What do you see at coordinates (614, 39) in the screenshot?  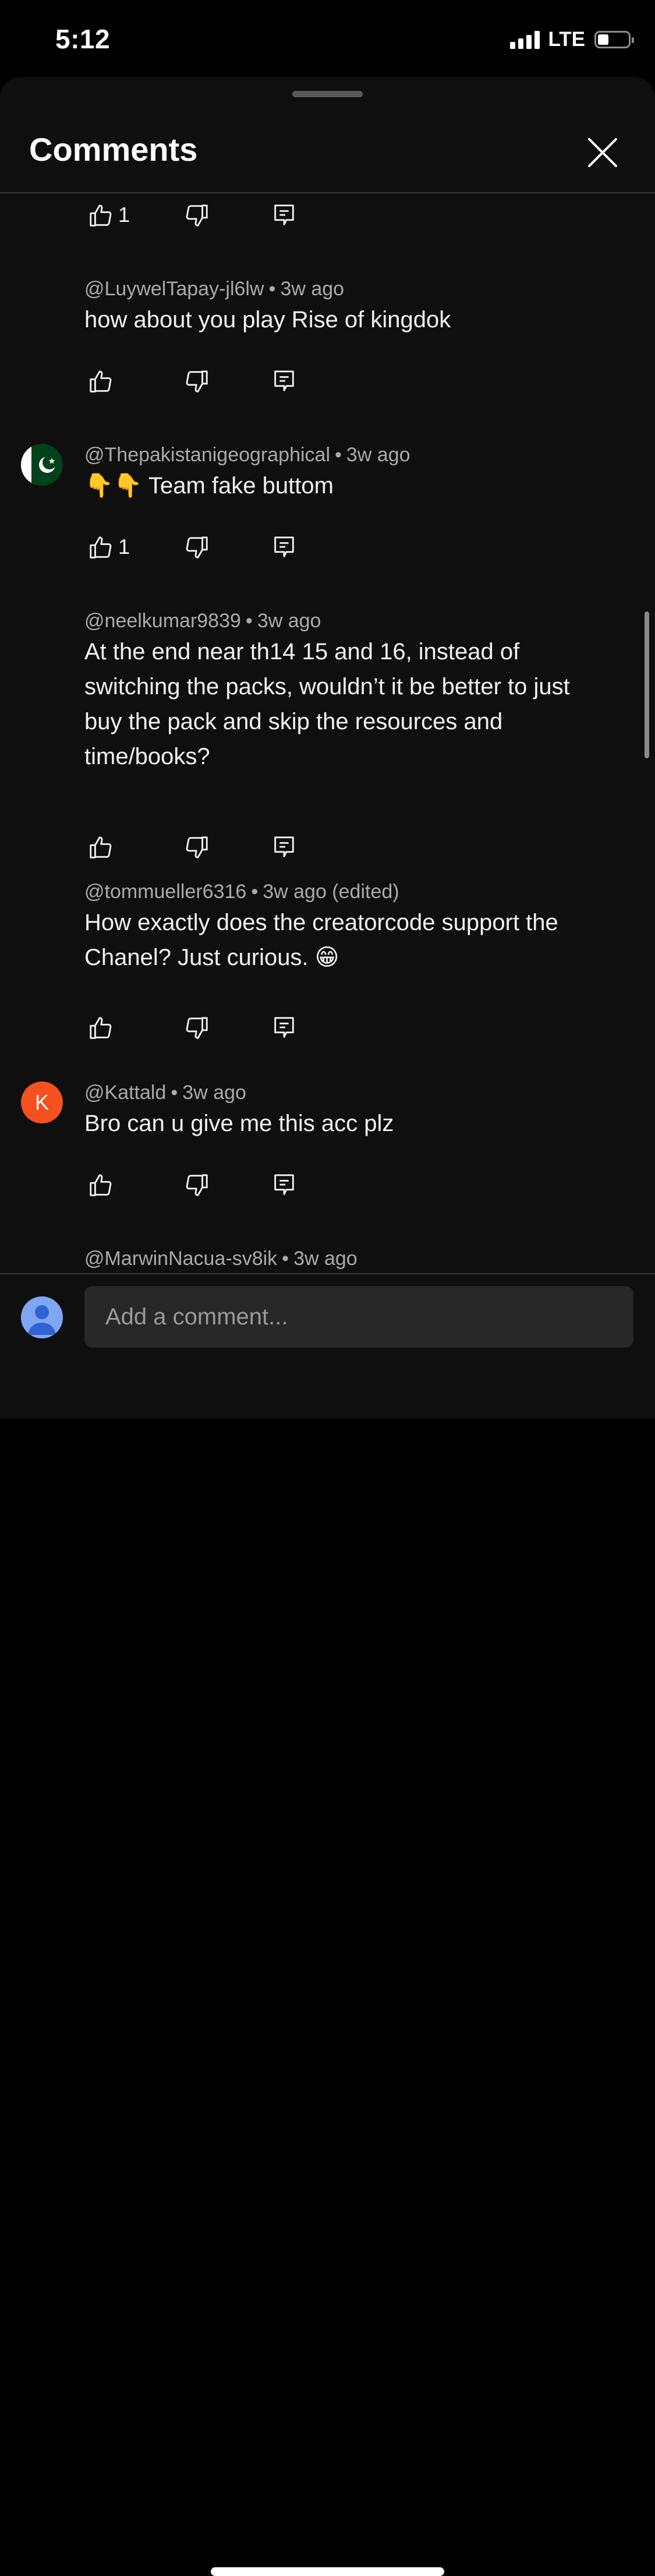 I see `battery-icon` at bounding box center [614, 39].